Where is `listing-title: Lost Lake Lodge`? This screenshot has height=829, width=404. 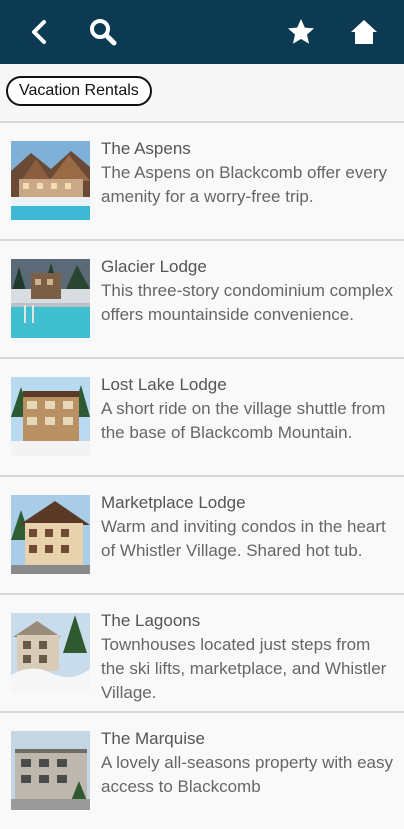
listing-title: Lost Lake Lodge is located at coordinates (164, 384).